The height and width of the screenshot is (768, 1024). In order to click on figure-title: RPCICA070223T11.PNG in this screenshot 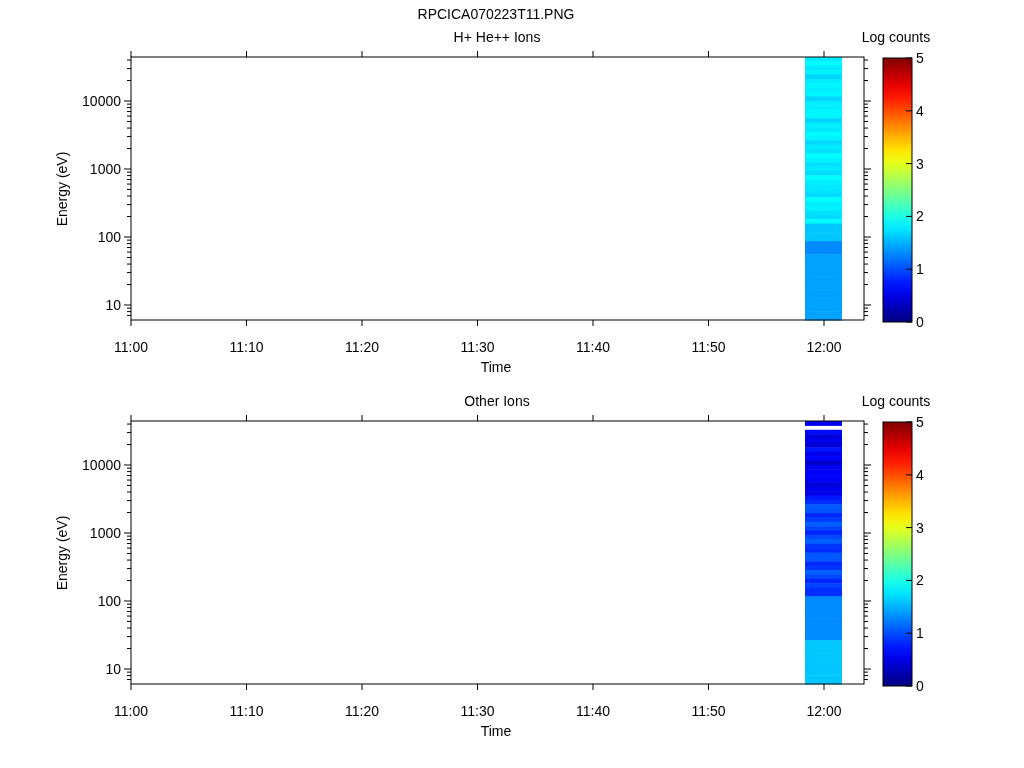, I will do `click(496, 14)`.